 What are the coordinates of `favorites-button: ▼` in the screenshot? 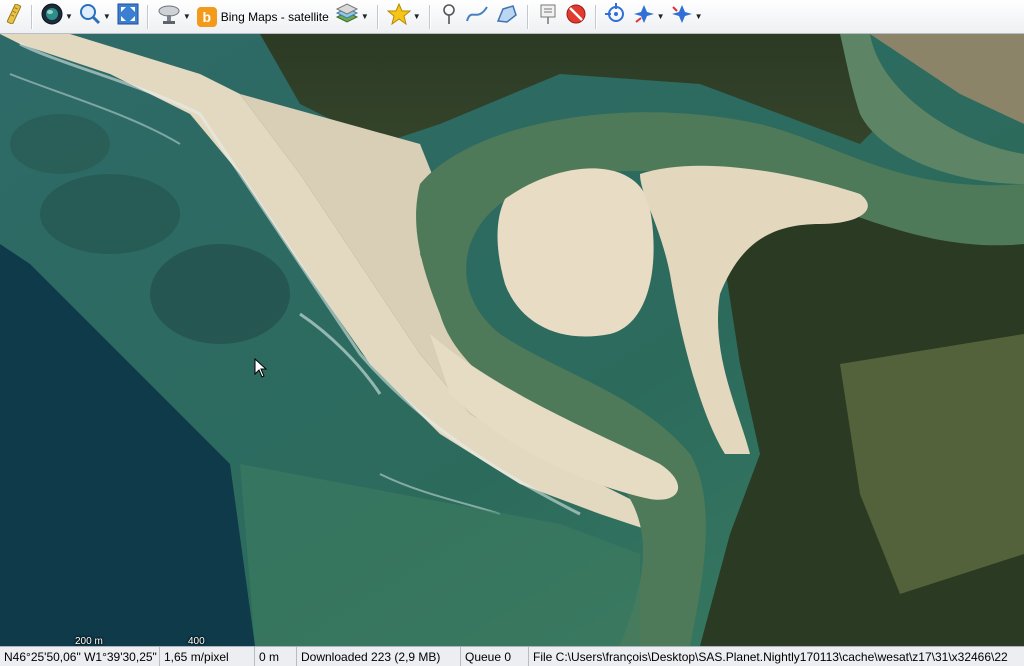 It's located at (404, 16).